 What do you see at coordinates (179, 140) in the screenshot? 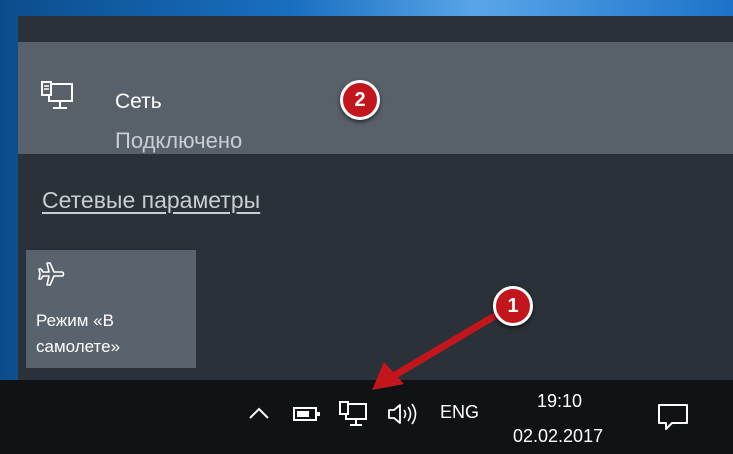
I see `network-status: Подключено` at bounding box center [179, 140].